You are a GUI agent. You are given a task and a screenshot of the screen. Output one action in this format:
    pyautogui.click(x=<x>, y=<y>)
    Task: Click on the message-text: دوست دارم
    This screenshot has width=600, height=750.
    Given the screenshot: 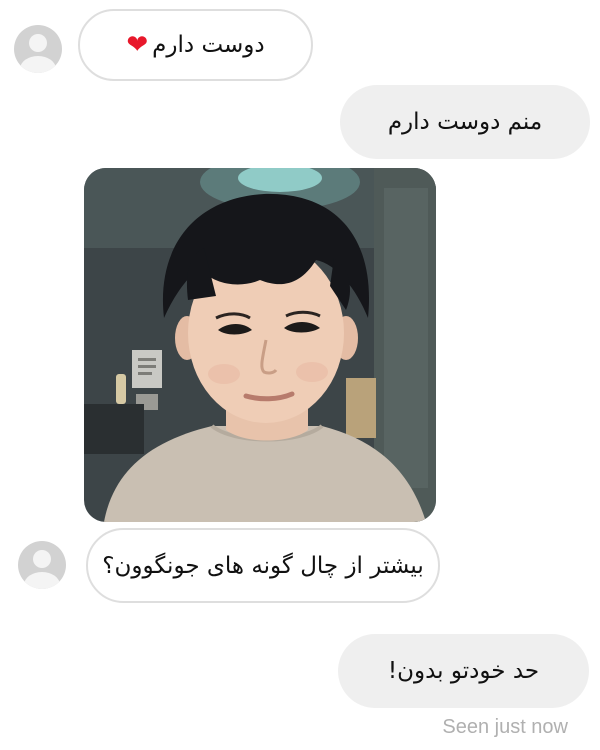 What is the action you would take?
    pyautogui.click(x=208, y=45)
    